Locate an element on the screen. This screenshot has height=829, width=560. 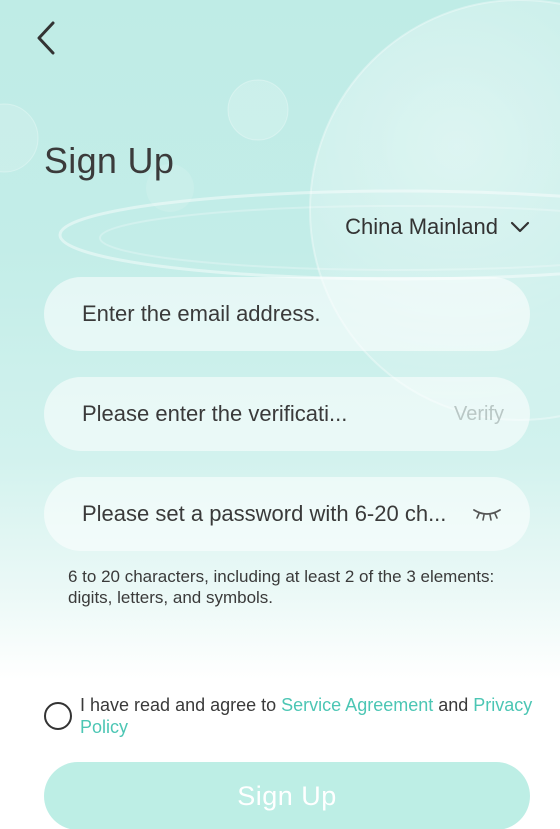
password-input is located at coordinates (271, 514).